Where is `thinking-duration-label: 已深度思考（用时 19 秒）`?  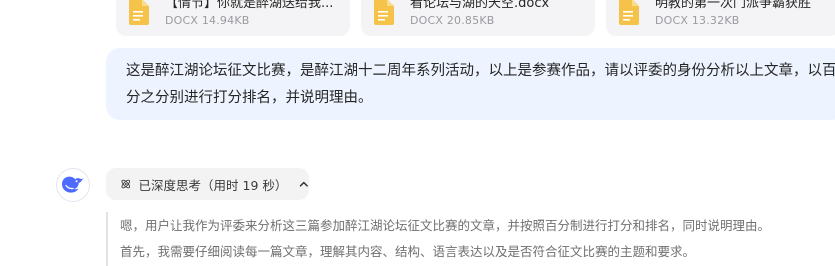 thinking-duration-label: 已深度思考（用时 19 秒） is located at coordinates (213, 185).